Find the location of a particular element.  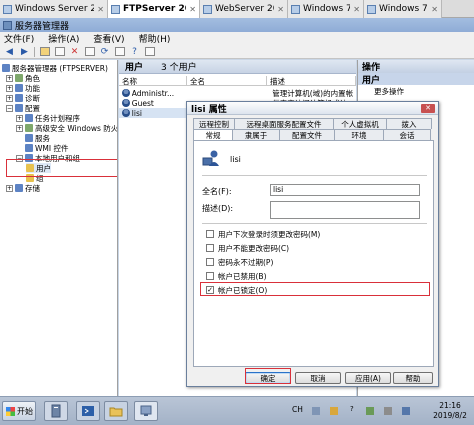

tab-profile: 配置文件 is located at coordinates (307, 134).